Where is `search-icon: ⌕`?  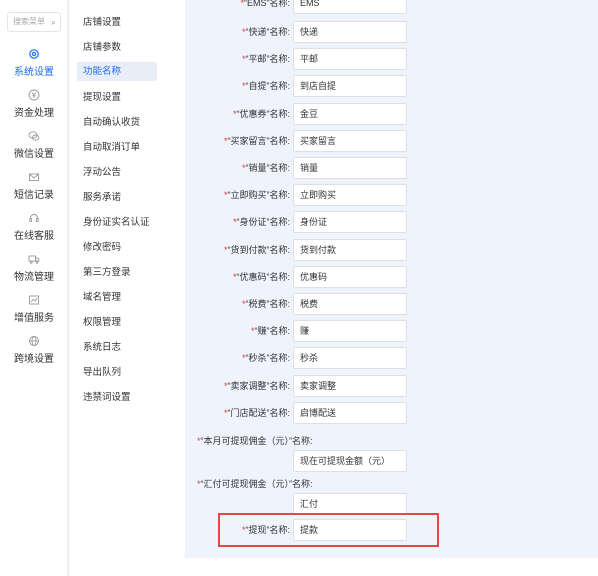
search-icon: ⌕ is located at coordinates (53, 22).